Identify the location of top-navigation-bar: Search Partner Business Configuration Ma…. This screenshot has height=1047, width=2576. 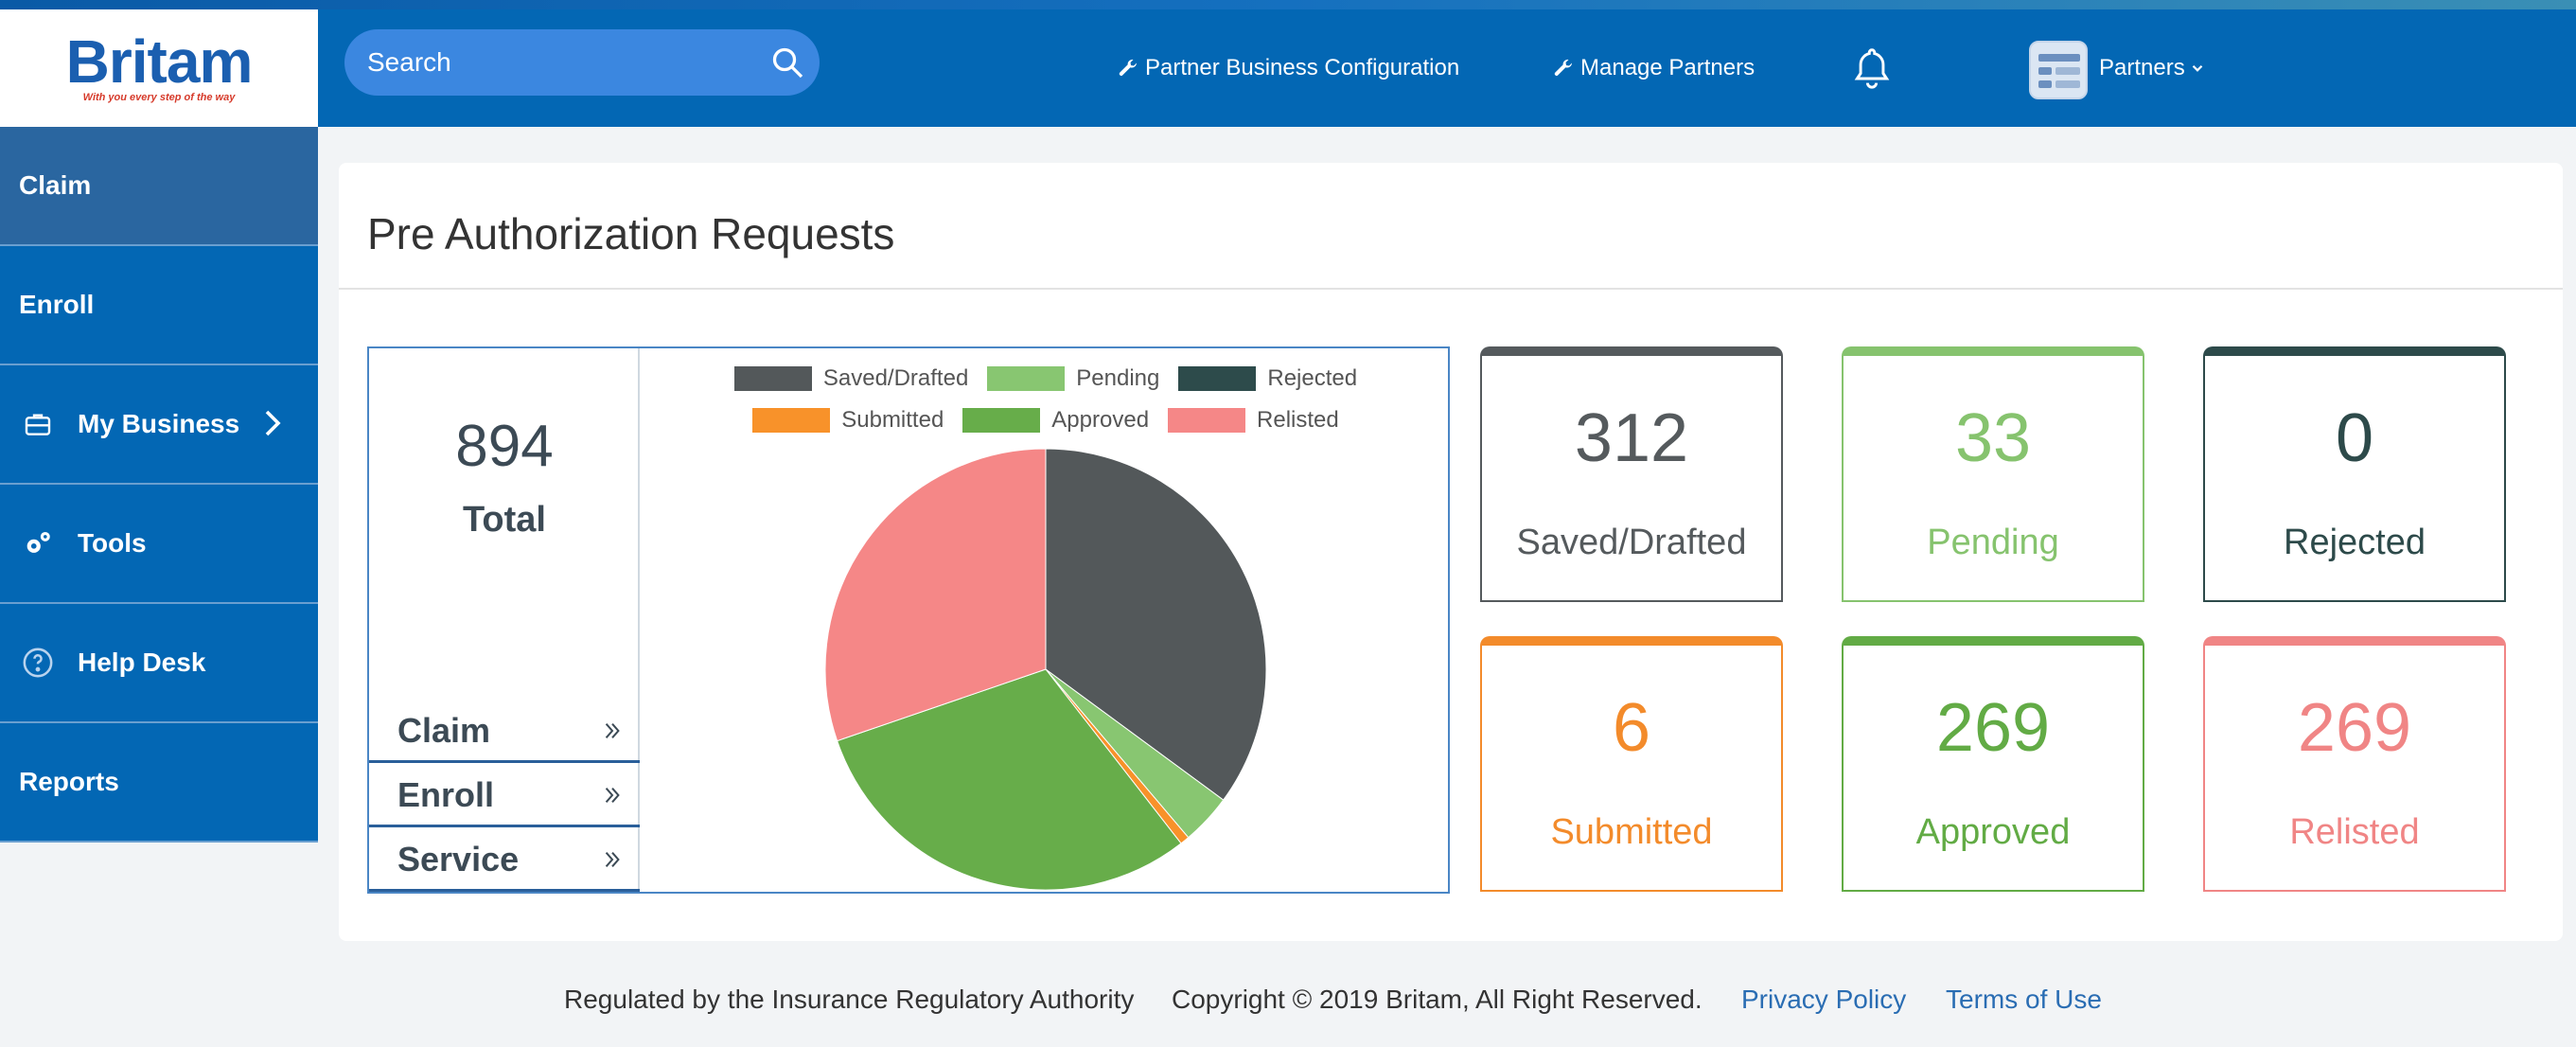
(1447, 68).